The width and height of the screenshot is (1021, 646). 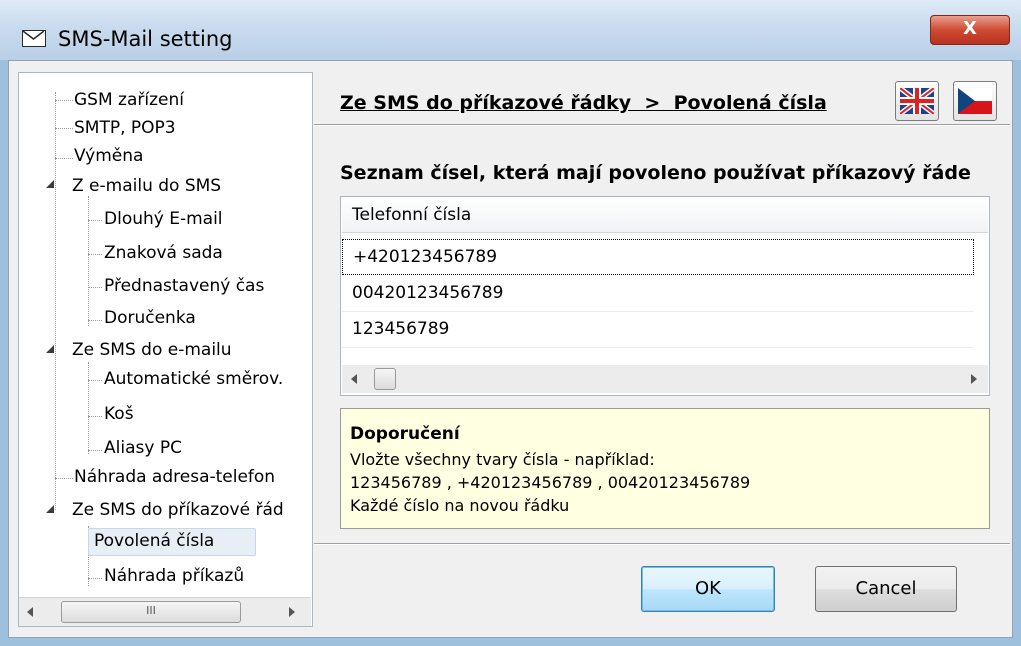 What do you see at coordinates (662, 544) in the screenshot?
I see `footer-separator` at bounding box center [662, 544].